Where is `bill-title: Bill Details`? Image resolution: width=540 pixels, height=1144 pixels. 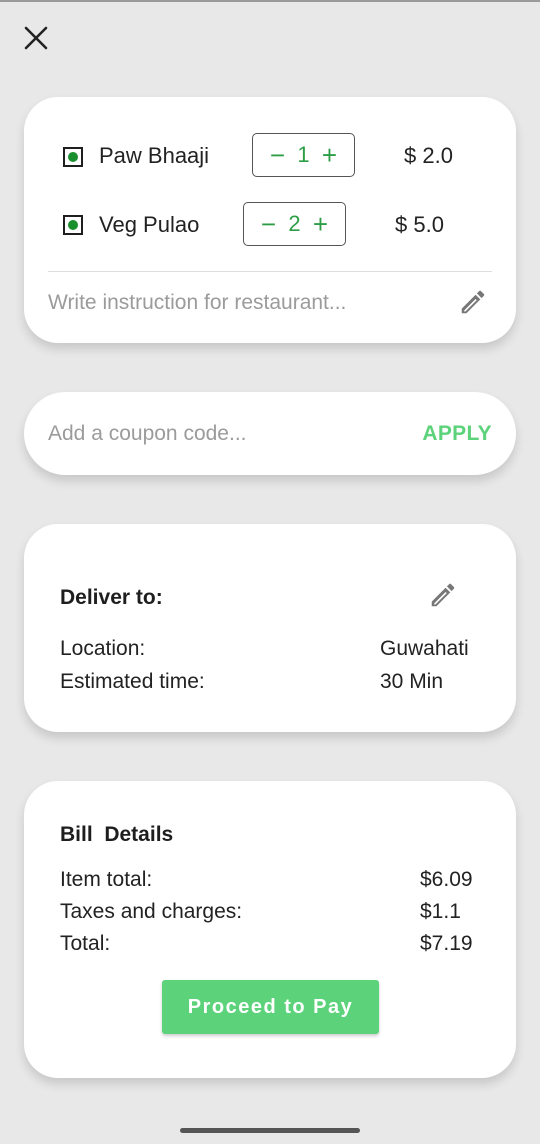 bill-title: Bill Details is located at coordinates (117, 834).